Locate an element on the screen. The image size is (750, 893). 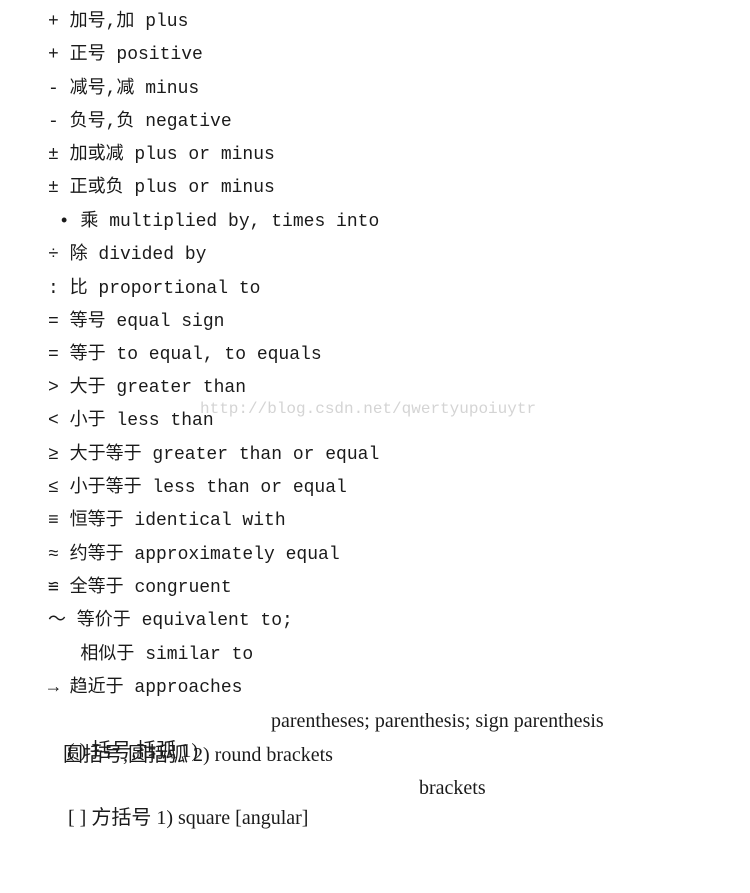
line-proportional: : 比 proportional to is located at coordinates (154, 289).